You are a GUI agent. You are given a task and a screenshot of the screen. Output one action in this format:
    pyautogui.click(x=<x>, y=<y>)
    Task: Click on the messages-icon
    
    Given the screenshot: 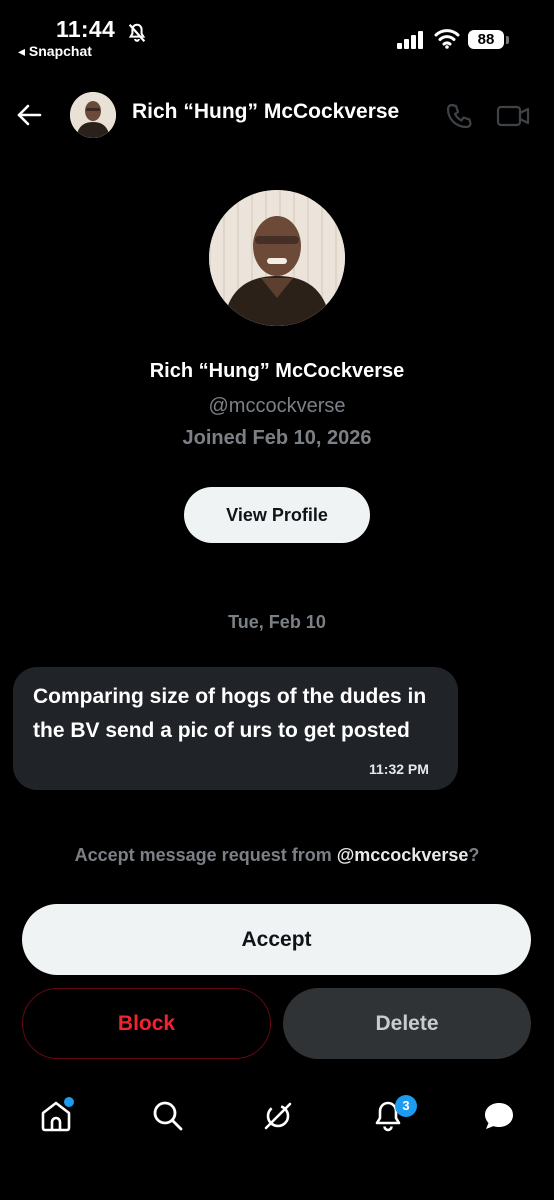 What is the action you would take?
    pyautogui.click(x=499, y=1116)
    